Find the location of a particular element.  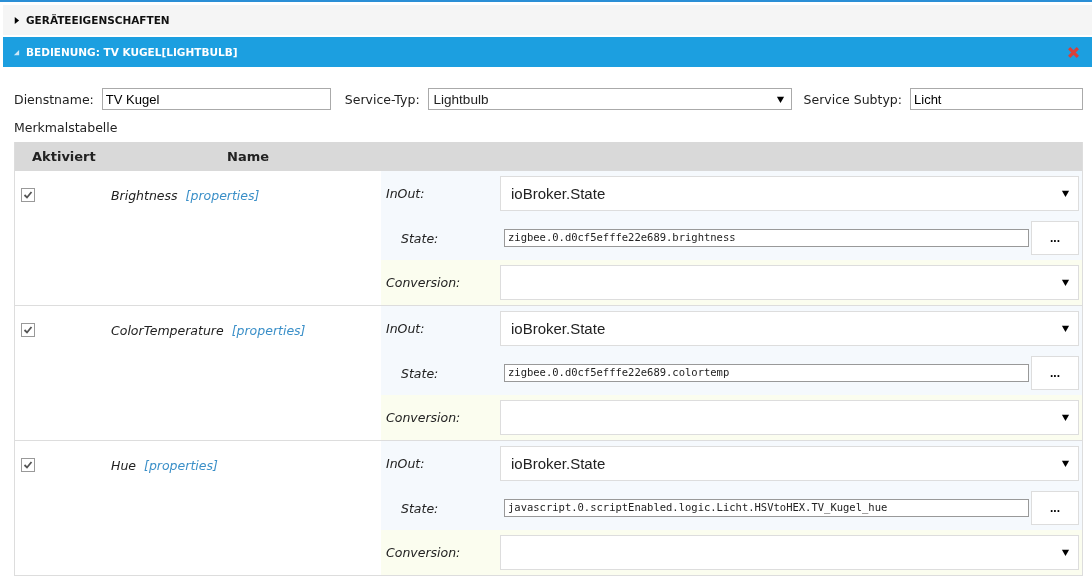

section-title: BEDIENUNG: TV KUGEL[LIGHTBULB] is located at coordinates (132, 52).